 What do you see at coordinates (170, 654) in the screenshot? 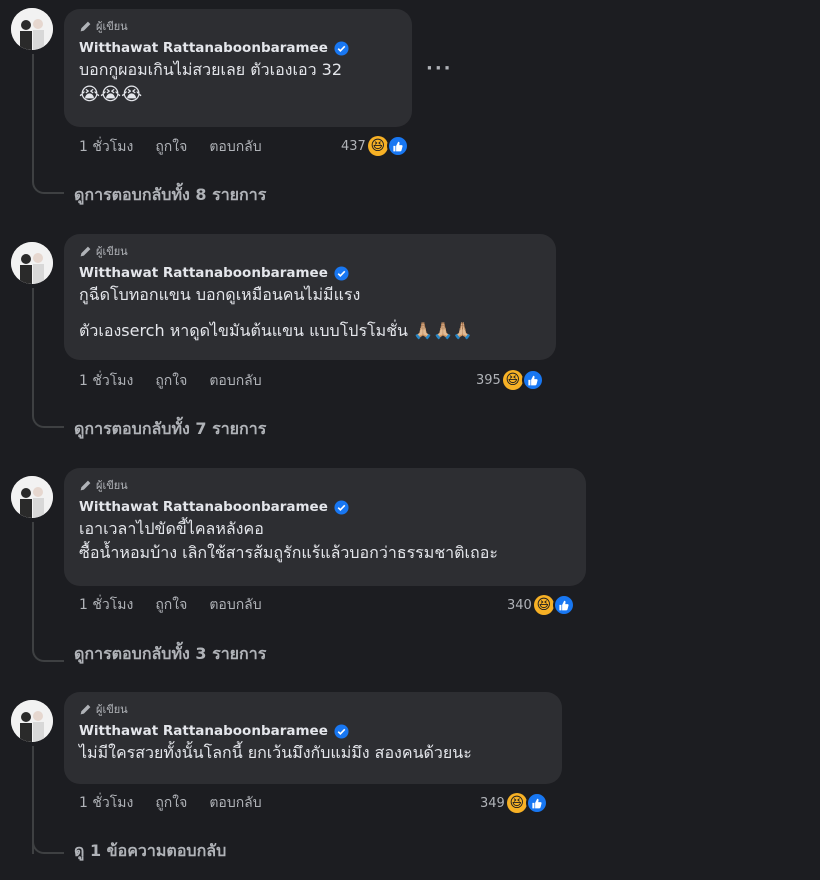
I see `view-replies-link: ดูการตอบกลับทั้ง 3 รายการ` at bounding box center [170, 654].